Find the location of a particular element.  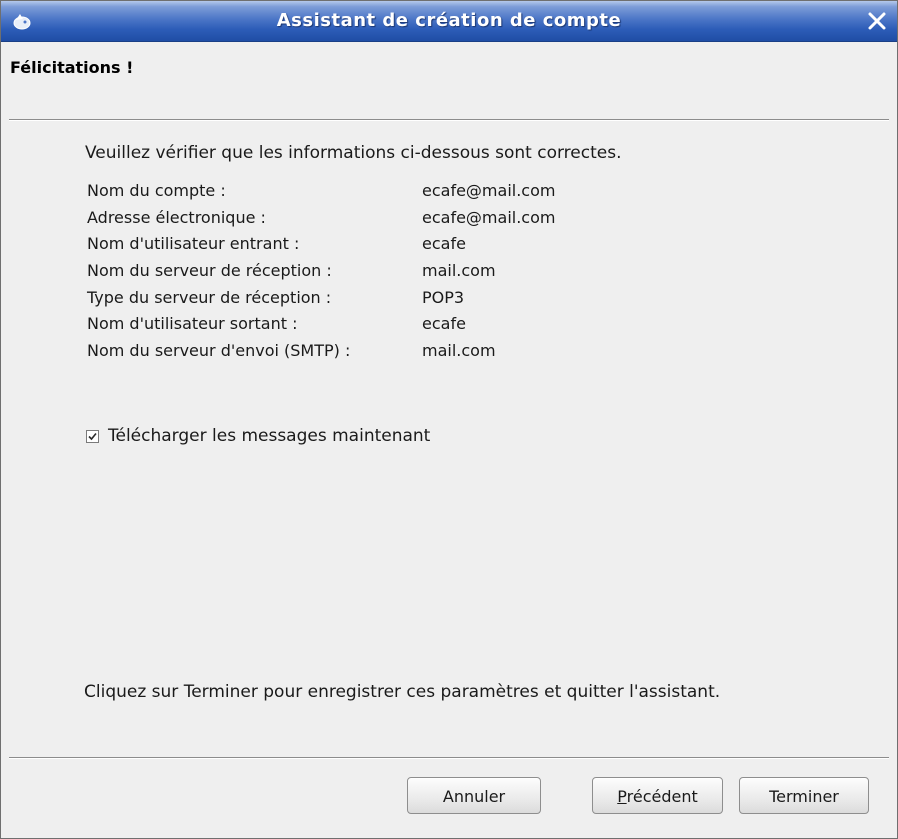

info-label: Nom du compte : is located at coordinates (156, 190).